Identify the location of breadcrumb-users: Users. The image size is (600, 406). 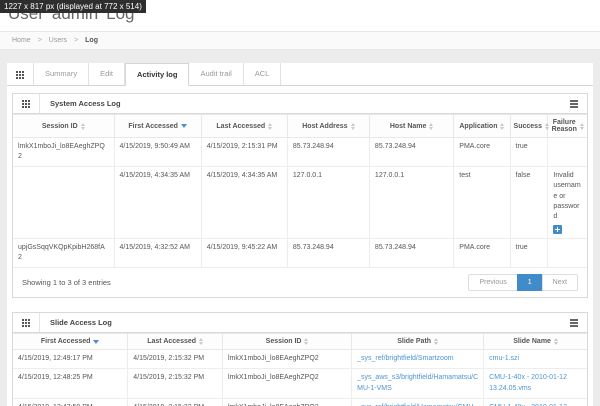
(58, 40).